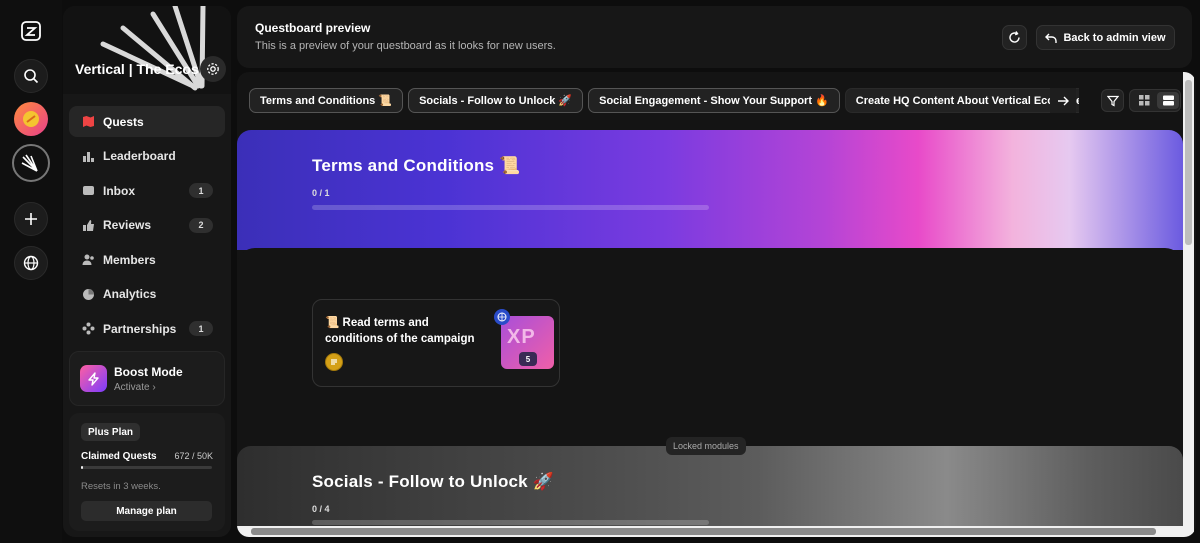  I want to click on sidebar-item-label: Leaderboard, so click(139, 156).